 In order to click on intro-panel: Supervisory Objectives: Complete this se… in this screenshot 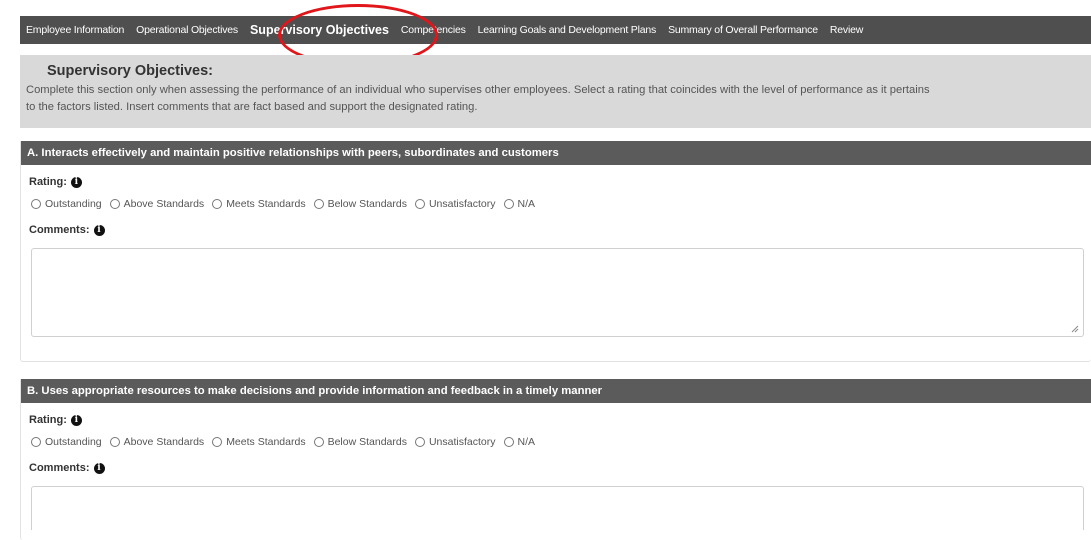, I will do `click(555, 91)`.